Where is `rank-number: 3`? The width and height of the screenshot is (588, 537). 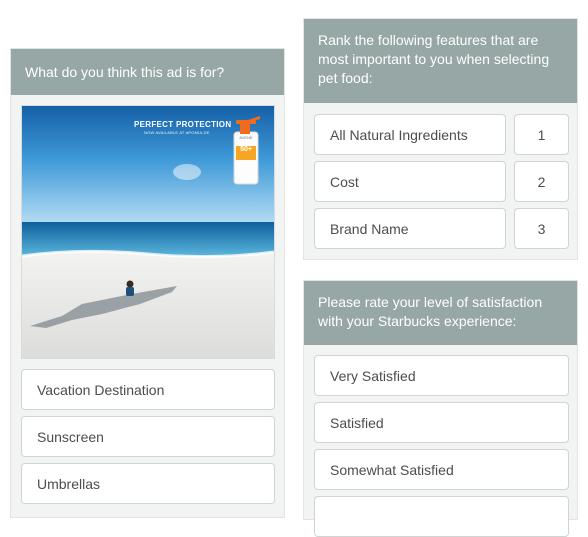 rank-number: 3 is located at coordinates (541, 228).